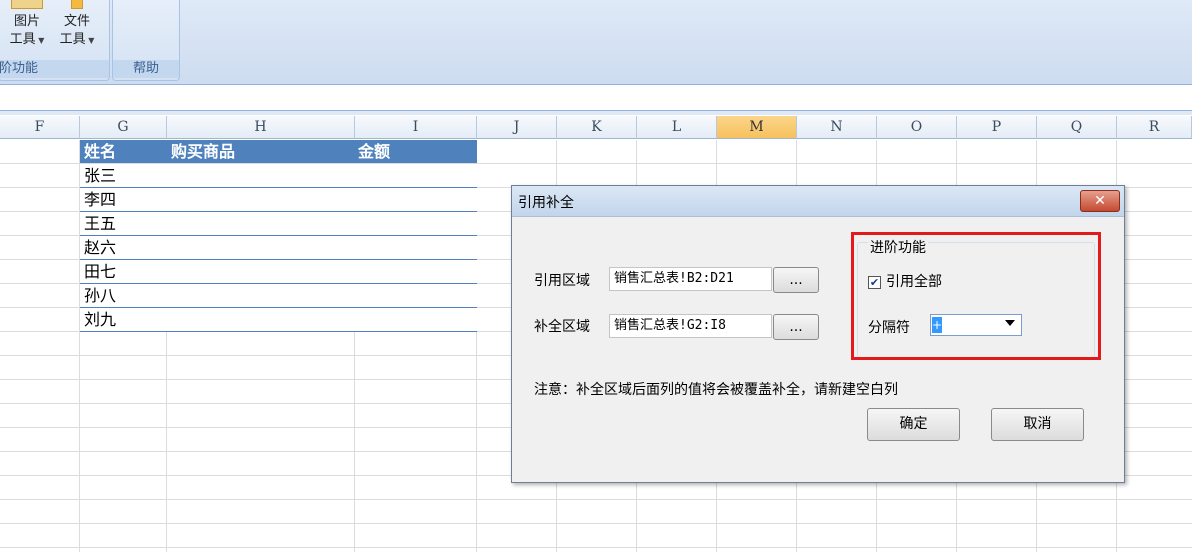 The image size is (1192, 552). I want to click on picture-tool-button: 图片 工具 ▼, so click(27, 25).